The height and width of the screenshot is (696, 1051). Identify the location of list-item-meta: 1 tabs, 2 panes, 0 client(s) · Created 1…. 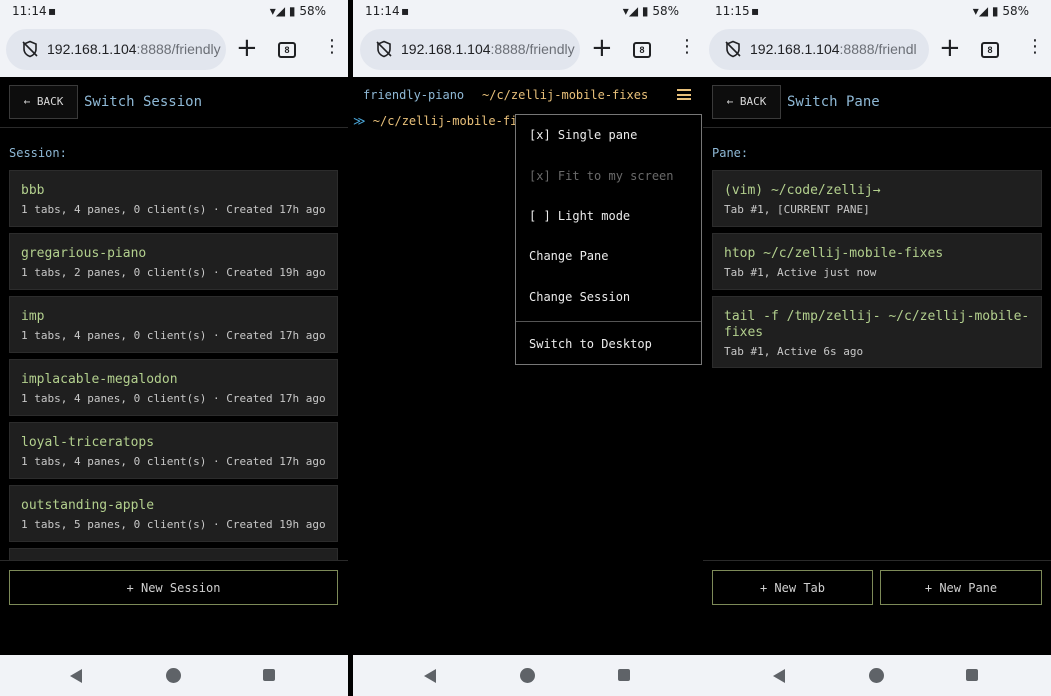
(173, 272).